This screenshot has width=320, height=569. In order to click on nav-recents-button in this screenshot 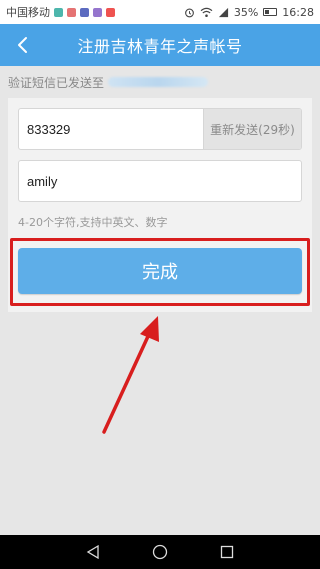, I will do `click(227, 552)`.